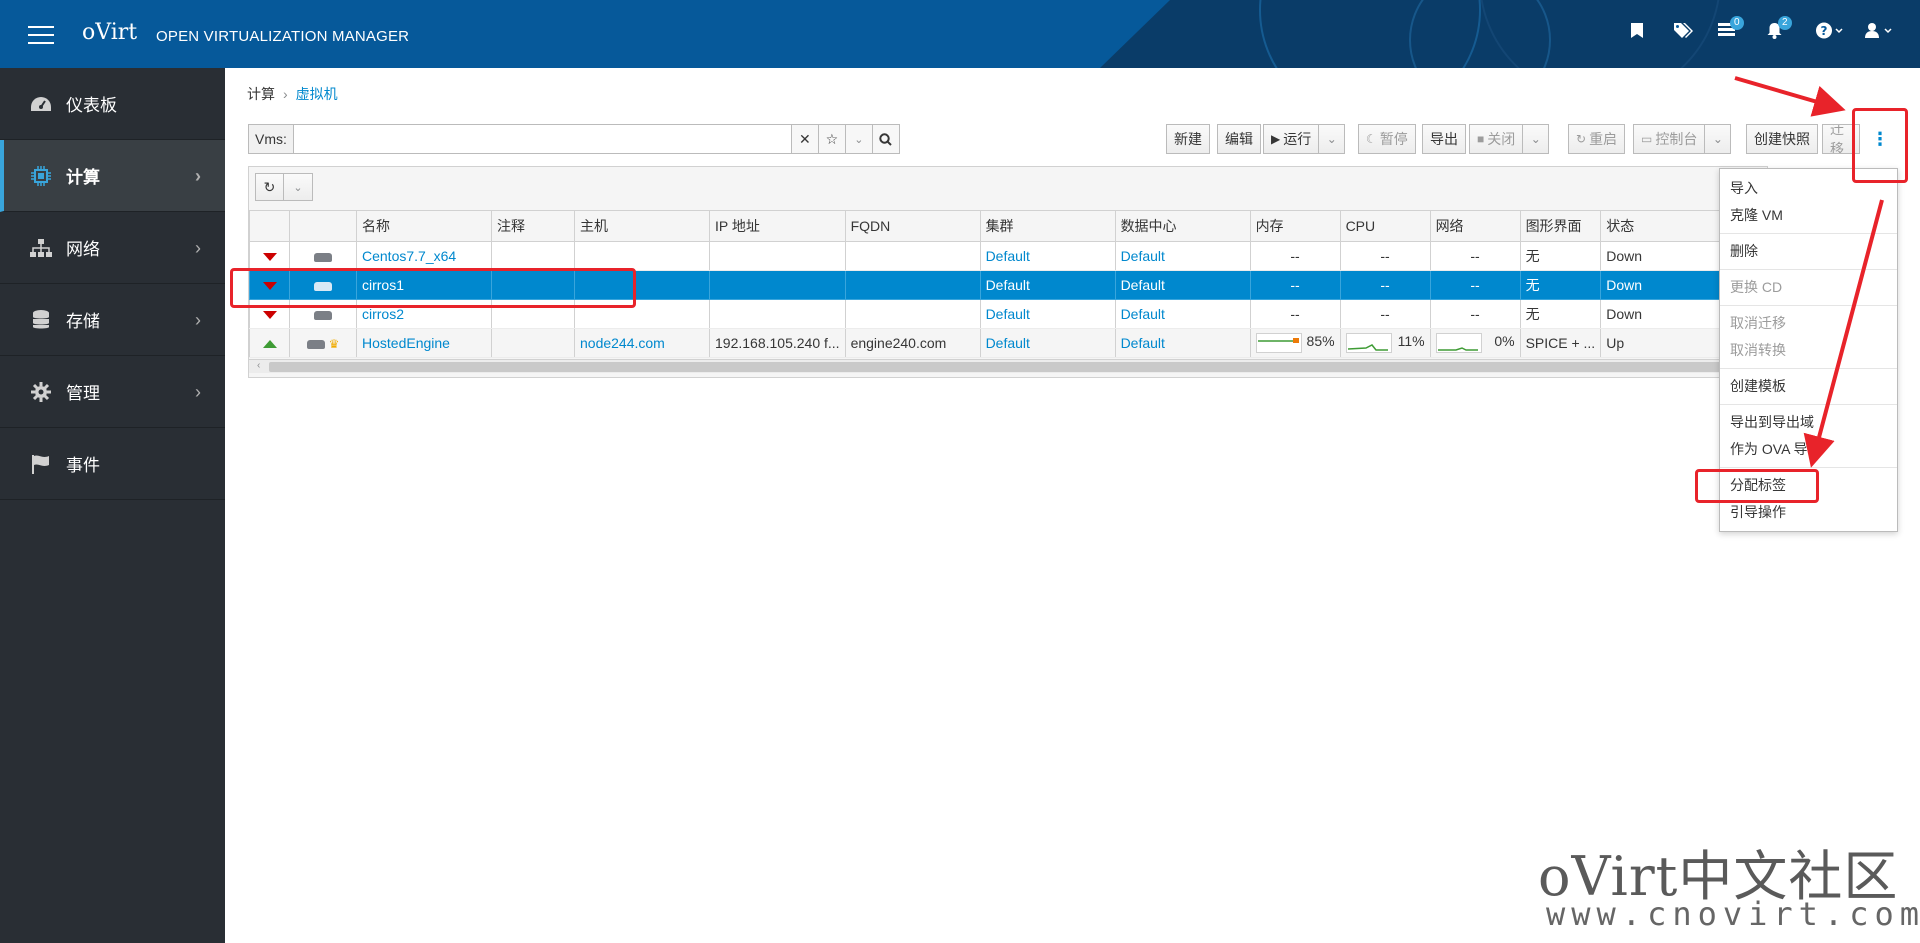 Image resolution: width=1920 pixels, height=943 pixels. Describe the element at coordinates (1504, 341) in the screenshot. I see `network-value: 0%` at that location.